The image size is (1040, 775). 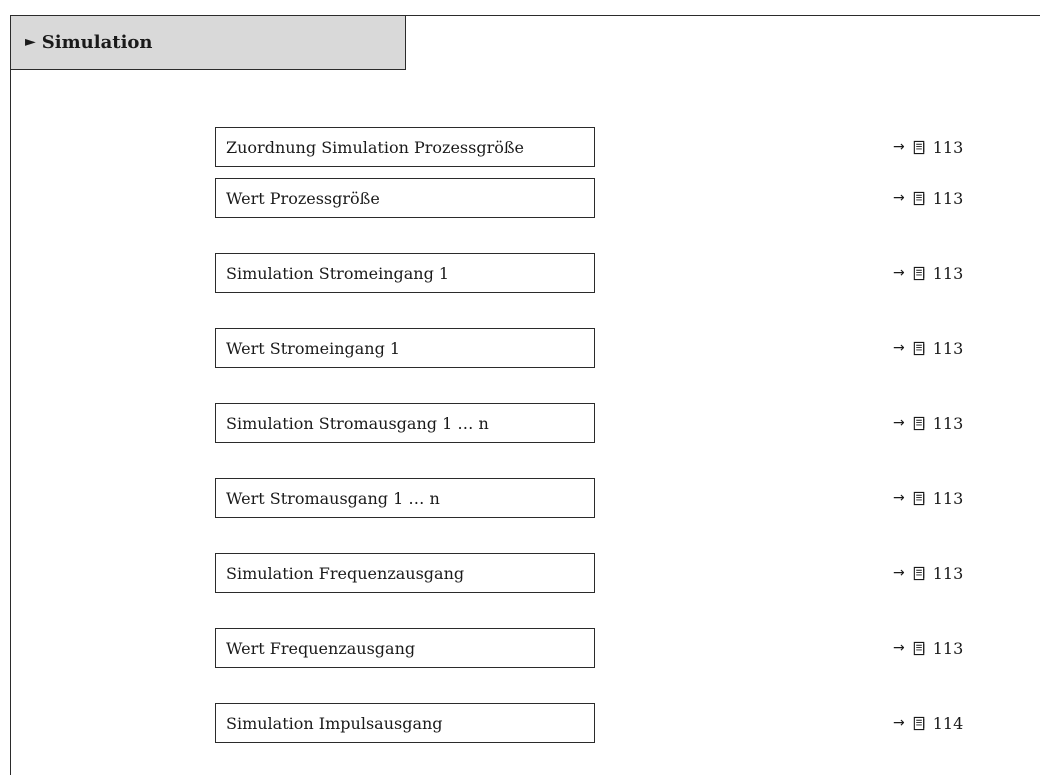 What do you see at coordinates (405, 423) in the screenshot?
I see `parameter-box: Simulation Stromausgang 1 … n` at bounding box center [405, 423].